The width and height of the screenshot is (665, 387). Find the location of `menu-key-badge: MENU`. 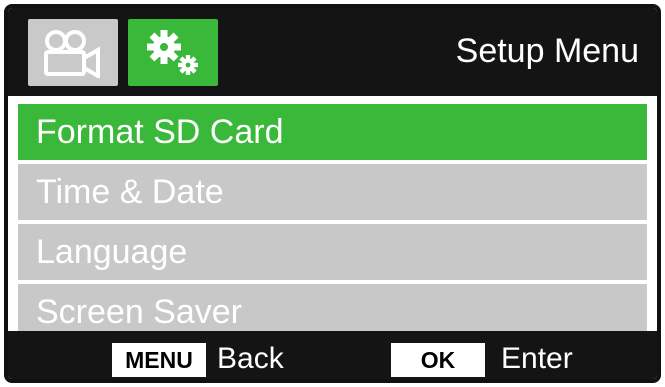

menu-key-badge: MENU is located at coordinates (159, 360).